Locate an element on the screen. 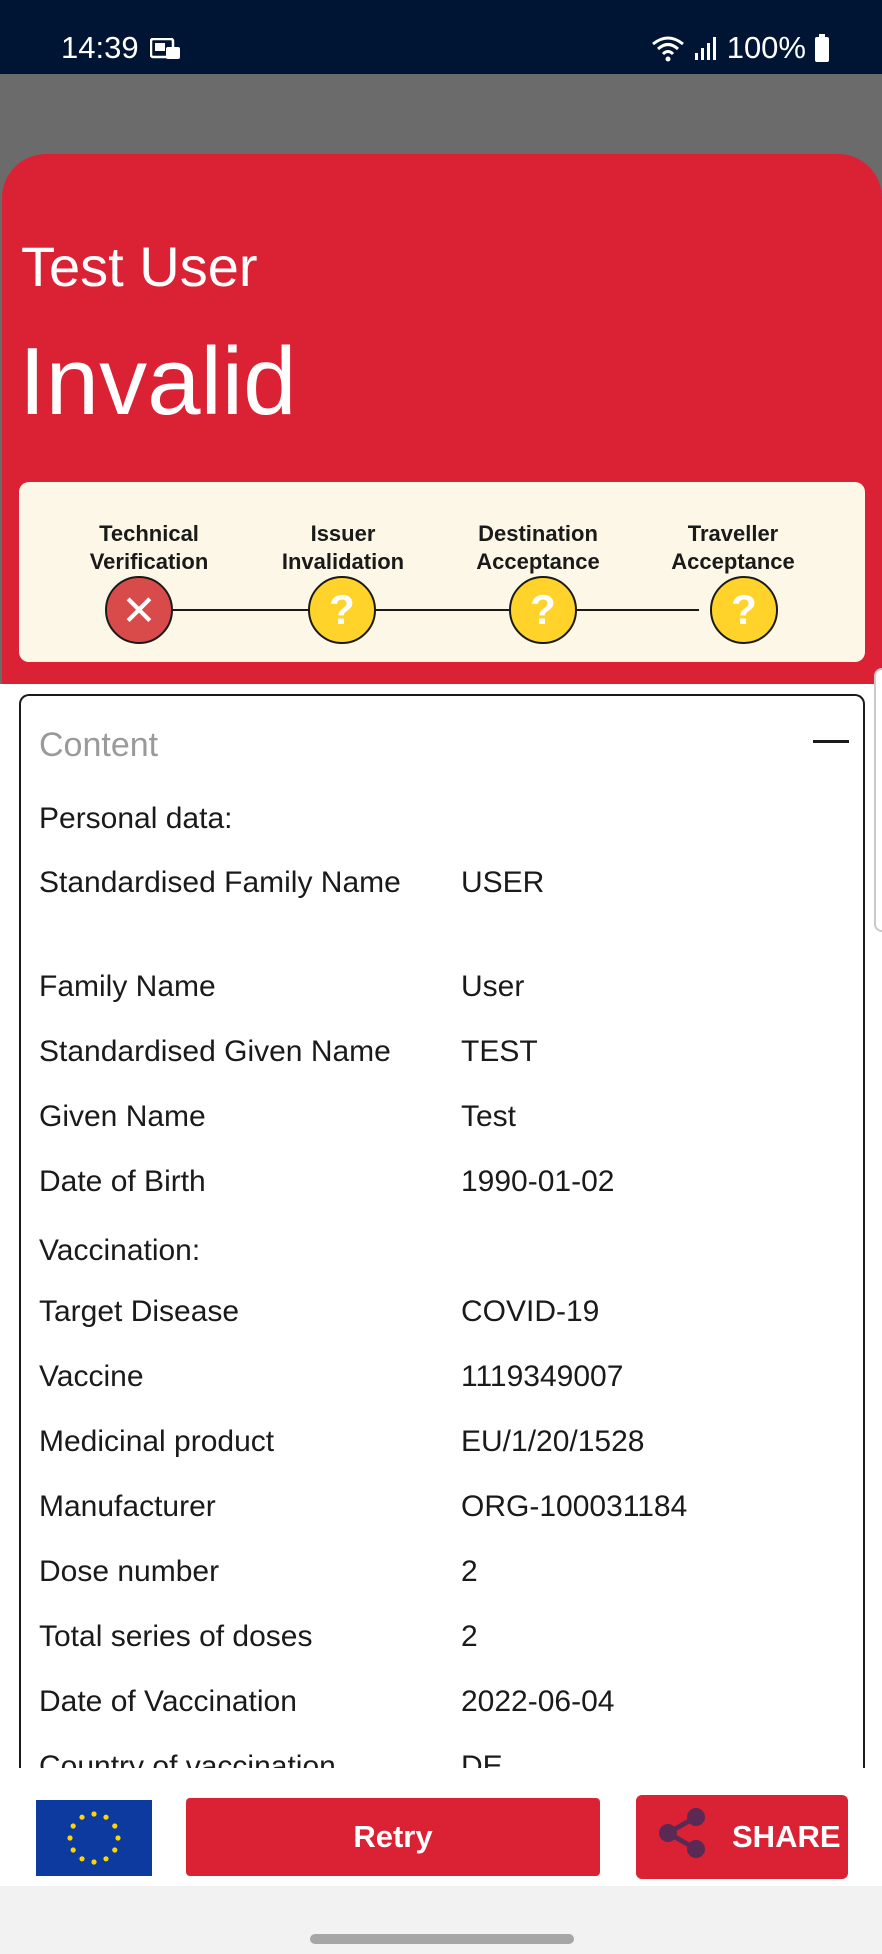 This screenshot has width=882, height=1954. step-label-traveller: Traveller Acceptance is located at coordinates (733, 547).